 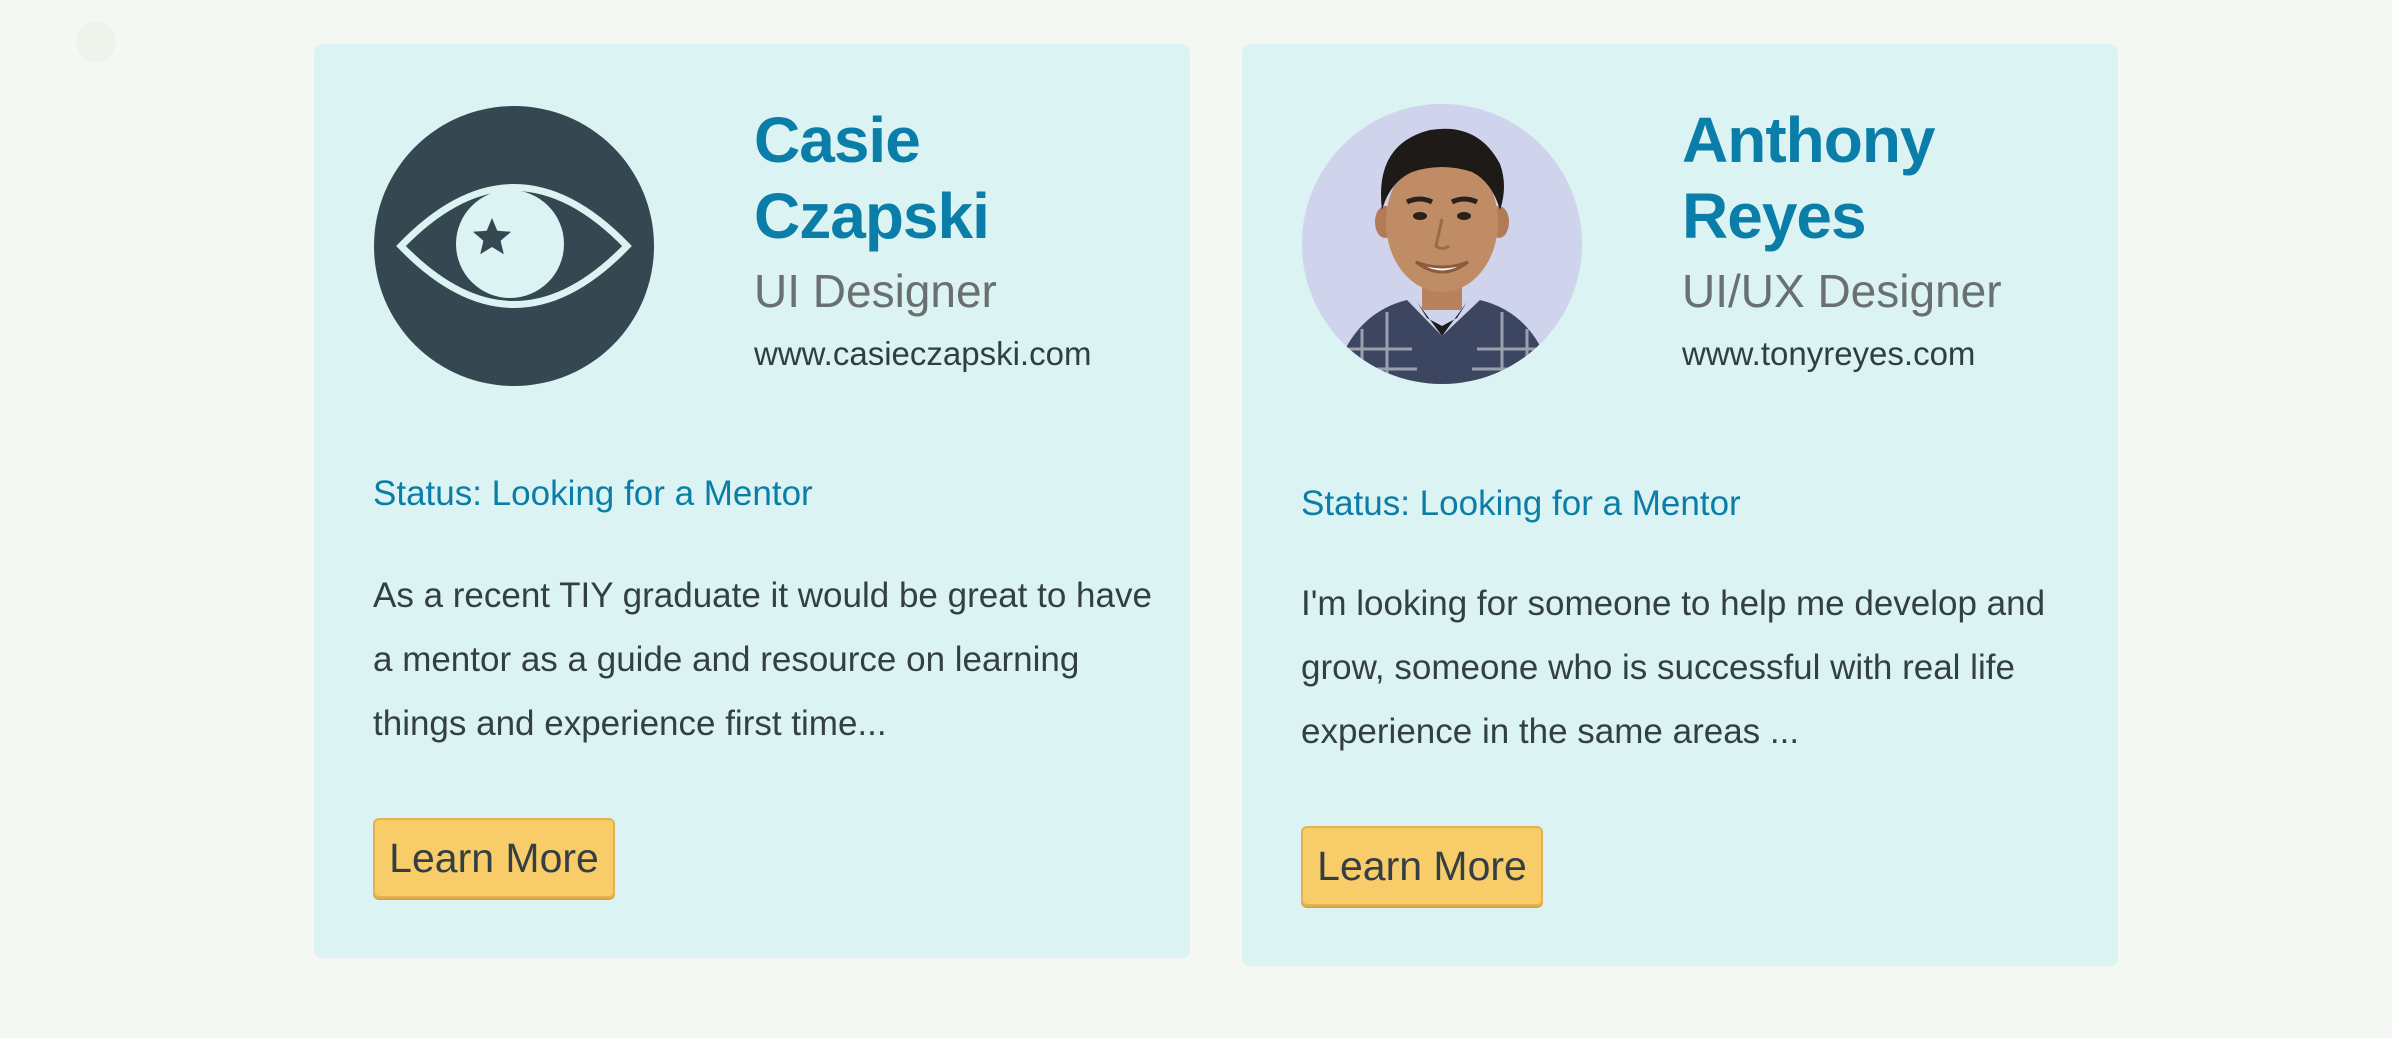 What do you see at coordinates (1809, 178) in the screenshot?
I see `person-name: Anthony Reyes` at bounding box center [1809, 178].